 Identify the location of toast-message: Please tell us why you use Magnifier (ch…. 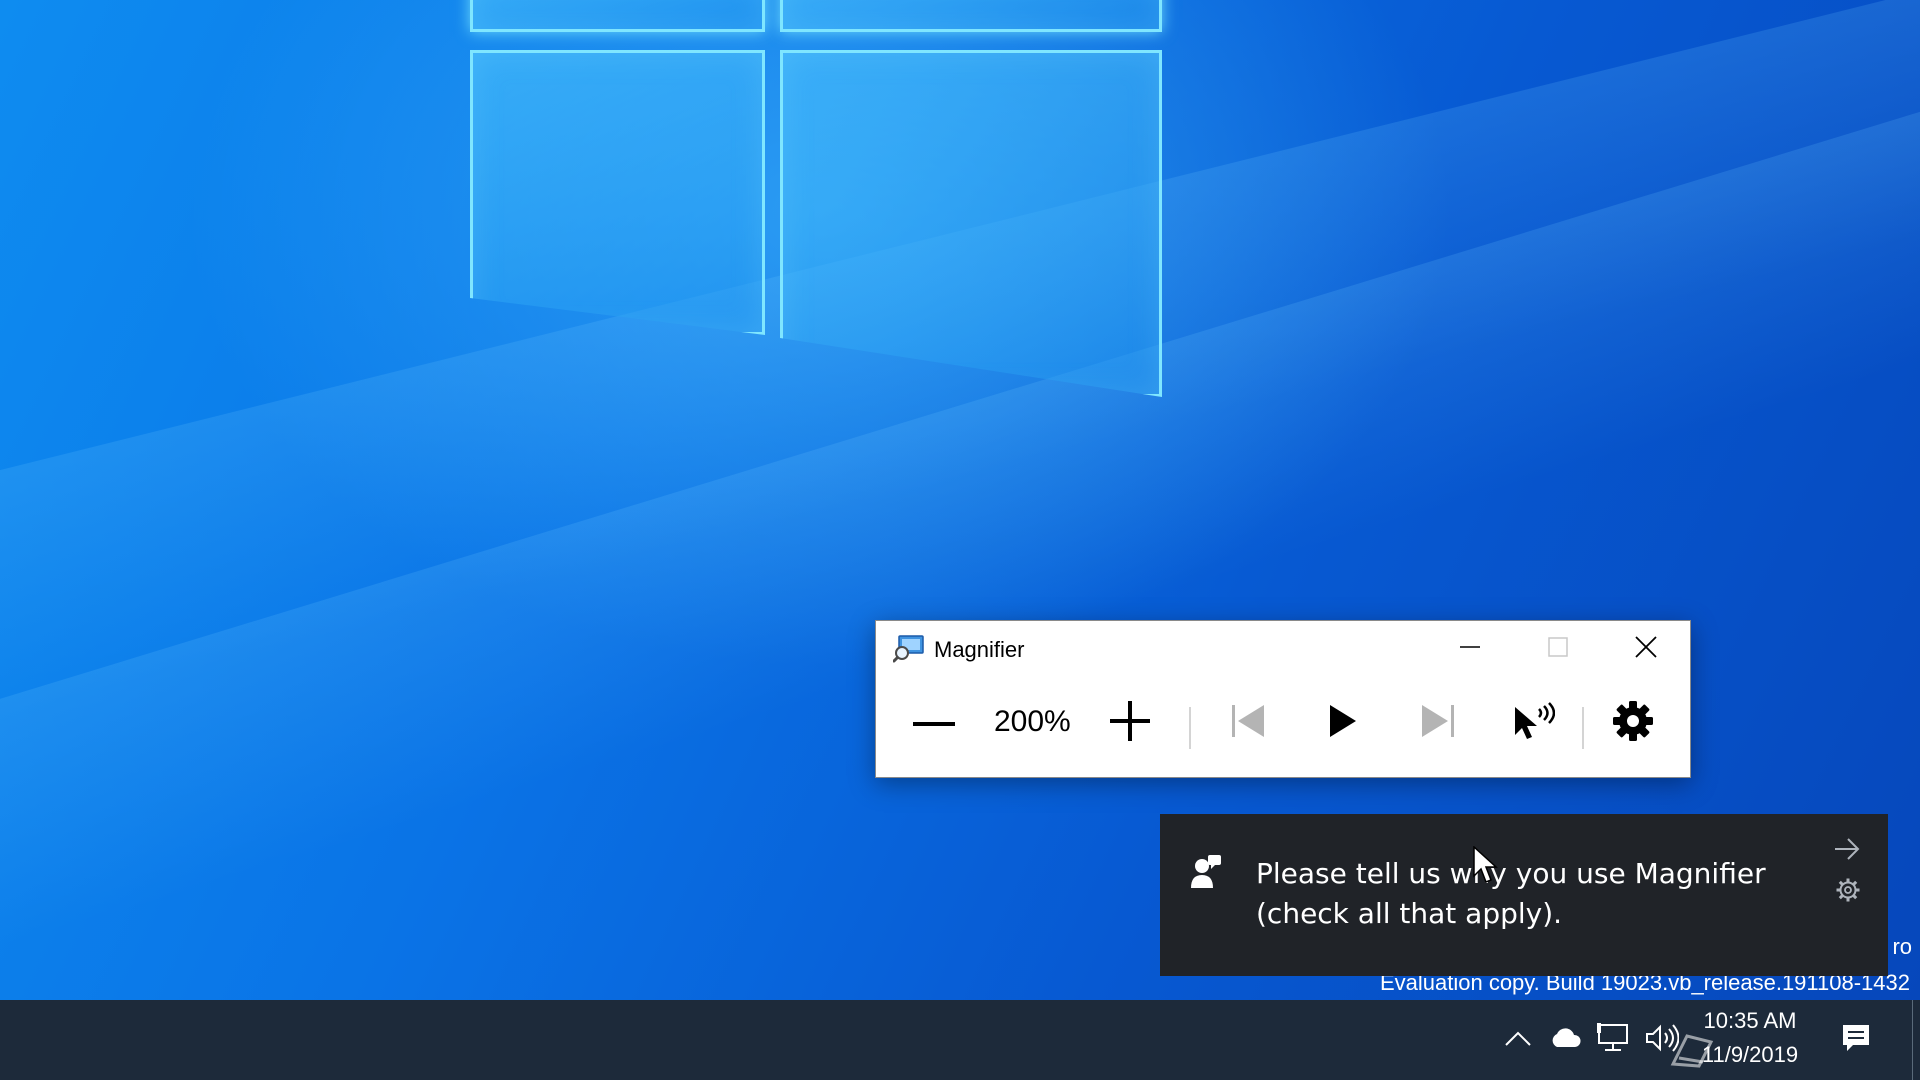
(1536, 894).